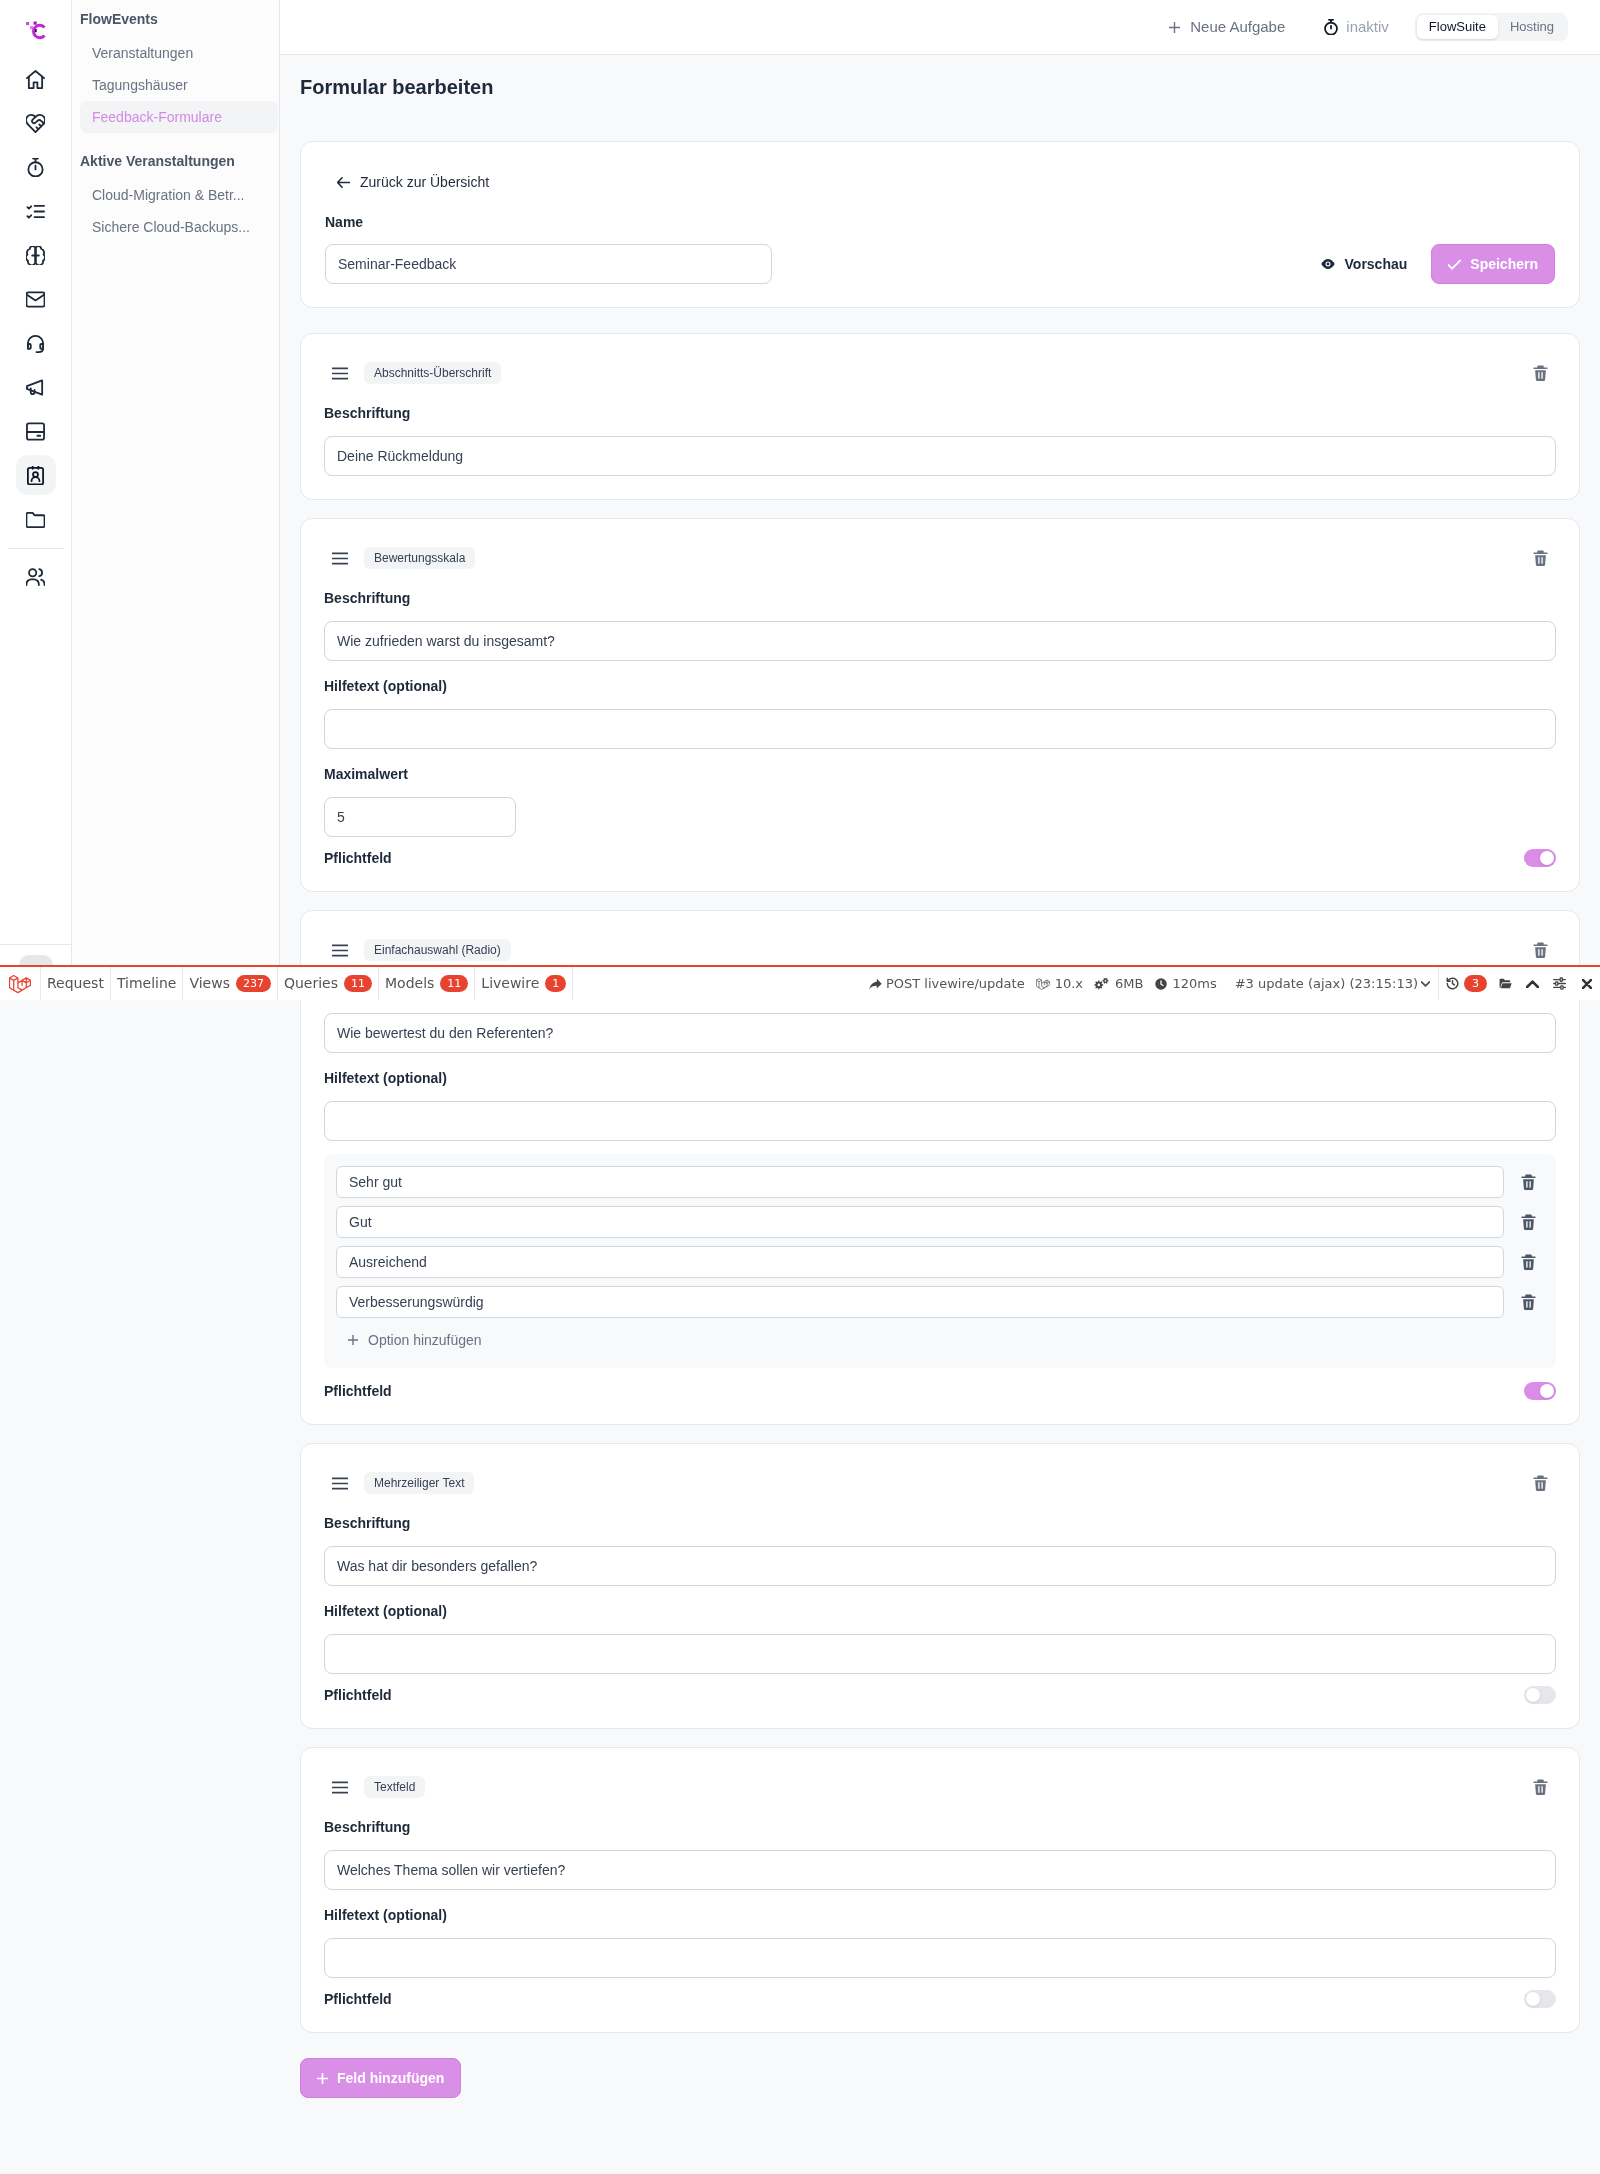  Describe the element at coordinates (1331, 27) in the screenshot. I see `stopwatch-icon` at that location.